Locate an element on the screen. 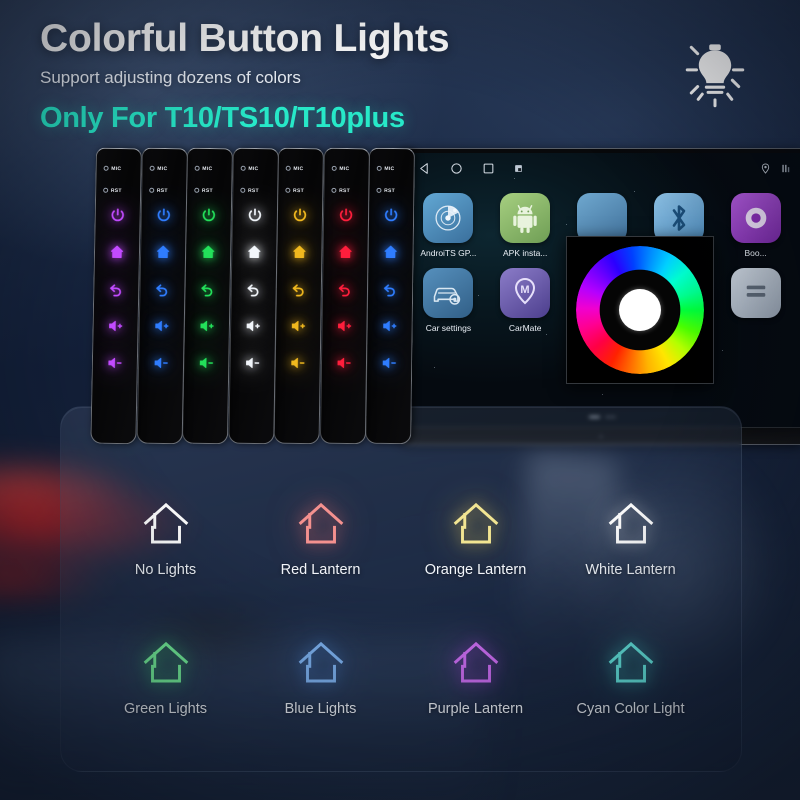  button-panel-3: MIC RST is located at coordinates (207, 296).